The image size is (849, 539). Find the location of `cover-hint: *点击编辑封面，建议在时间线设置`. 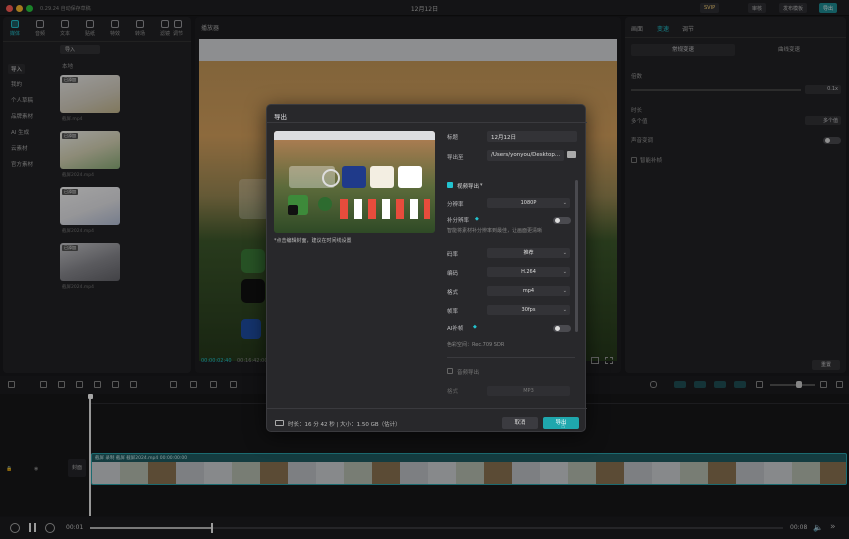

cover-hint: *点击编辑封面，建议在时间线设置 is located at coordinates (313, 241).